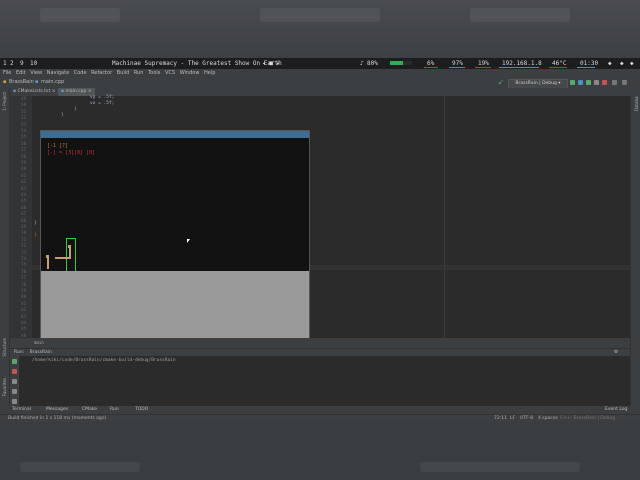  I want to click on line-number: 49, so click(23, 98).